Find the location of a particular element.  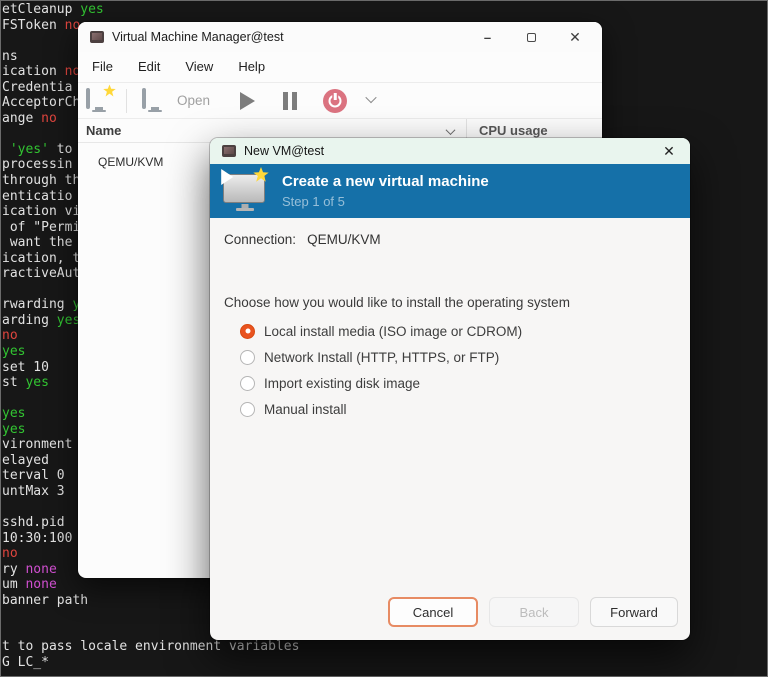

wizard-step-label: Step 1 of 5 is located at coordinates (313, 201).